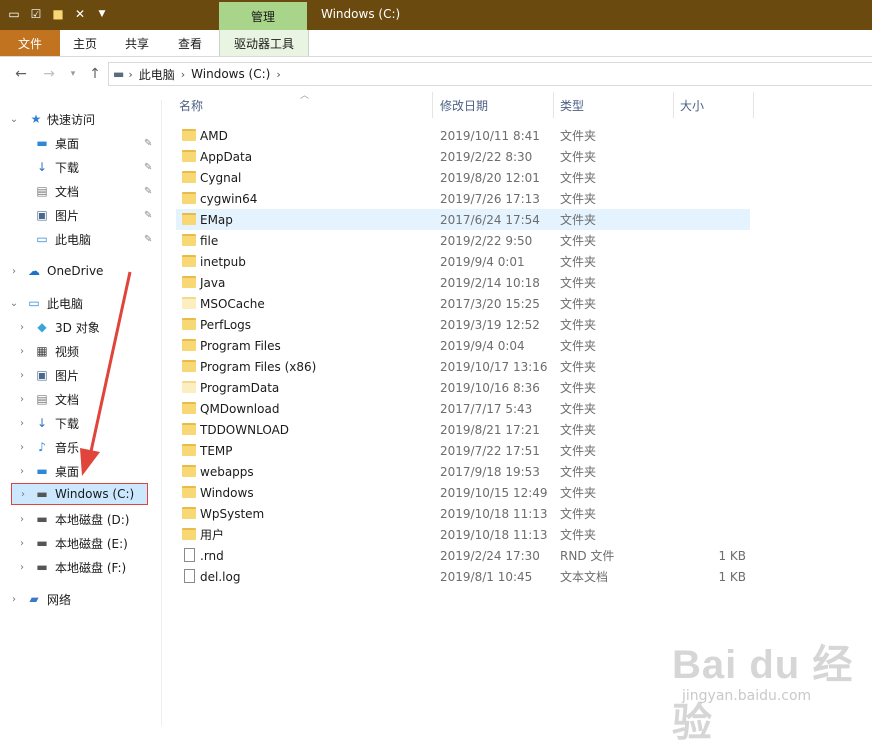  I want to click on annotation-arrow, so click(106, 373).